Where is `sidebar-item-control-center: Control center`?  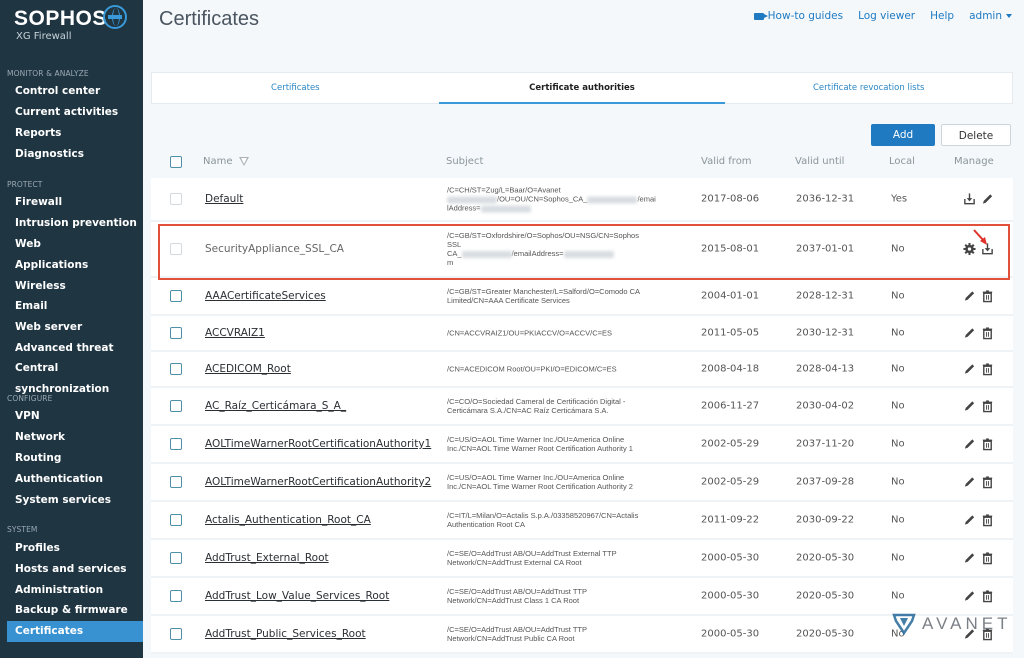
sidebar-item-control-center: Control center is located at coordinates (75, 91).